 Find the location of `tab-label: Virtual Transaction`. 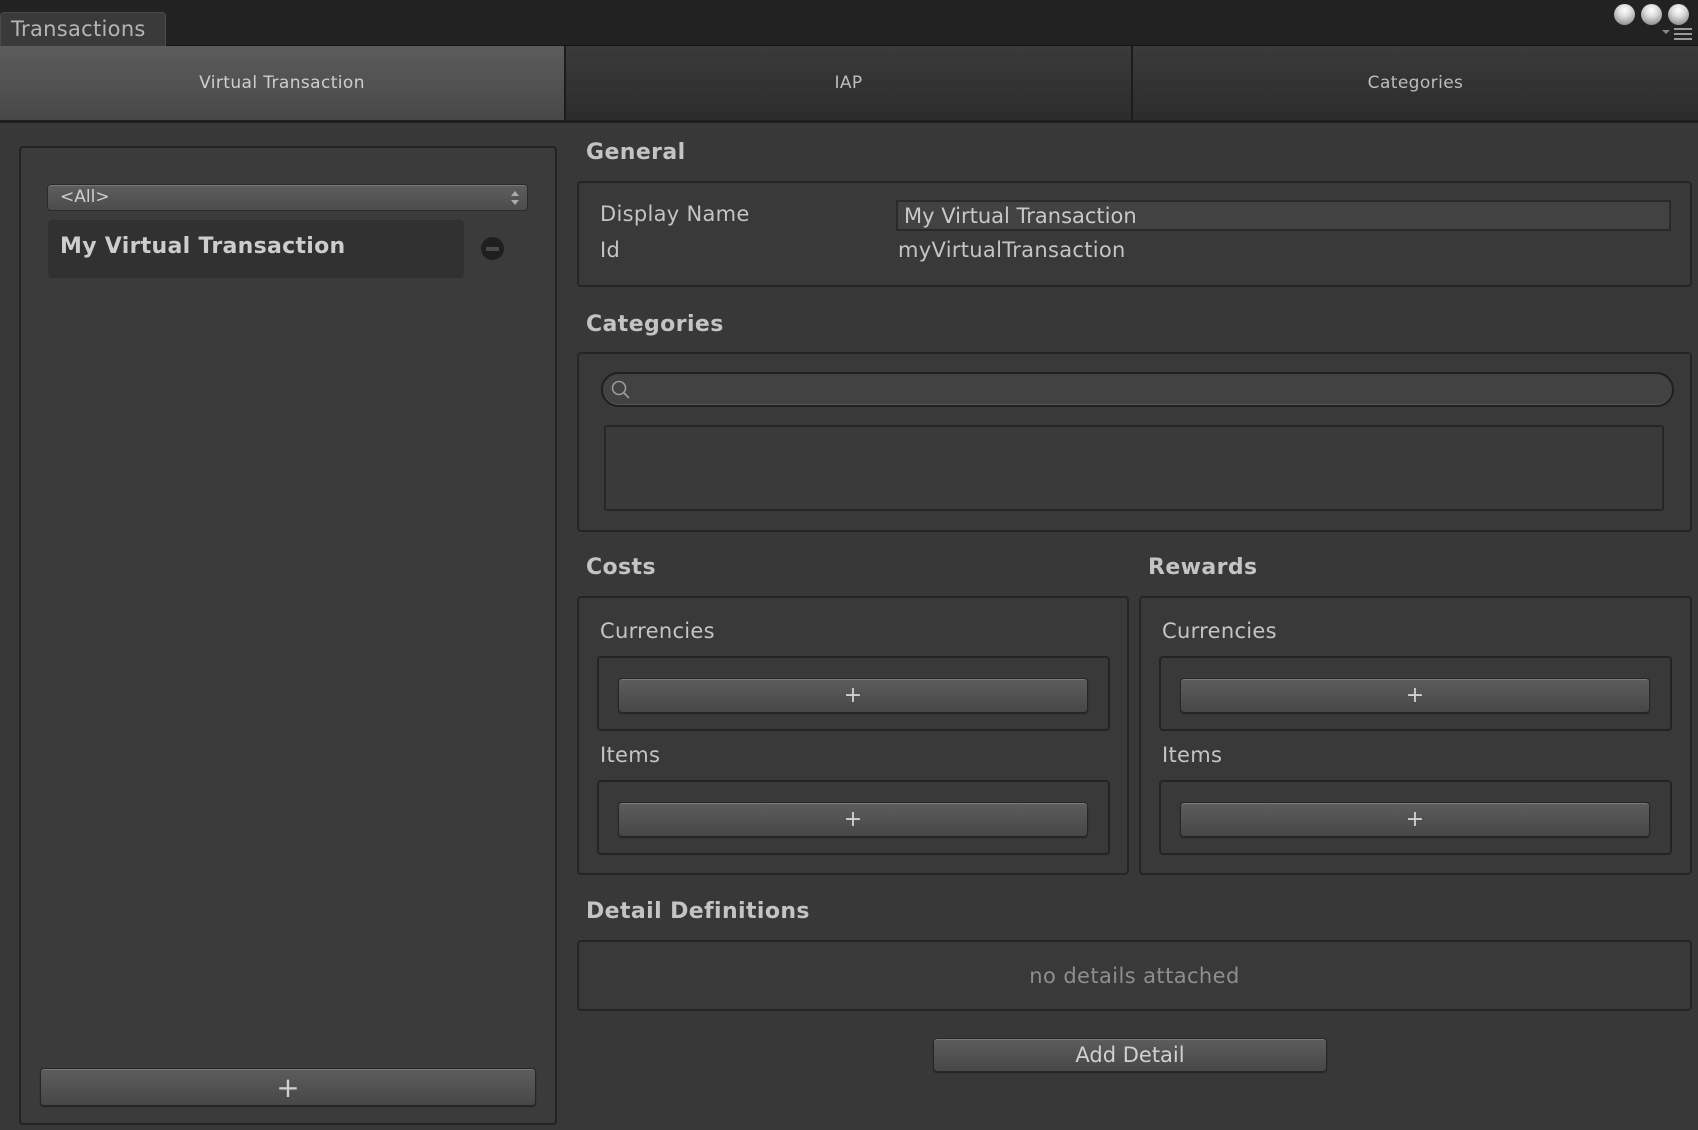

tab-label: Virtual Transaction is located at coordinates (282, 83).